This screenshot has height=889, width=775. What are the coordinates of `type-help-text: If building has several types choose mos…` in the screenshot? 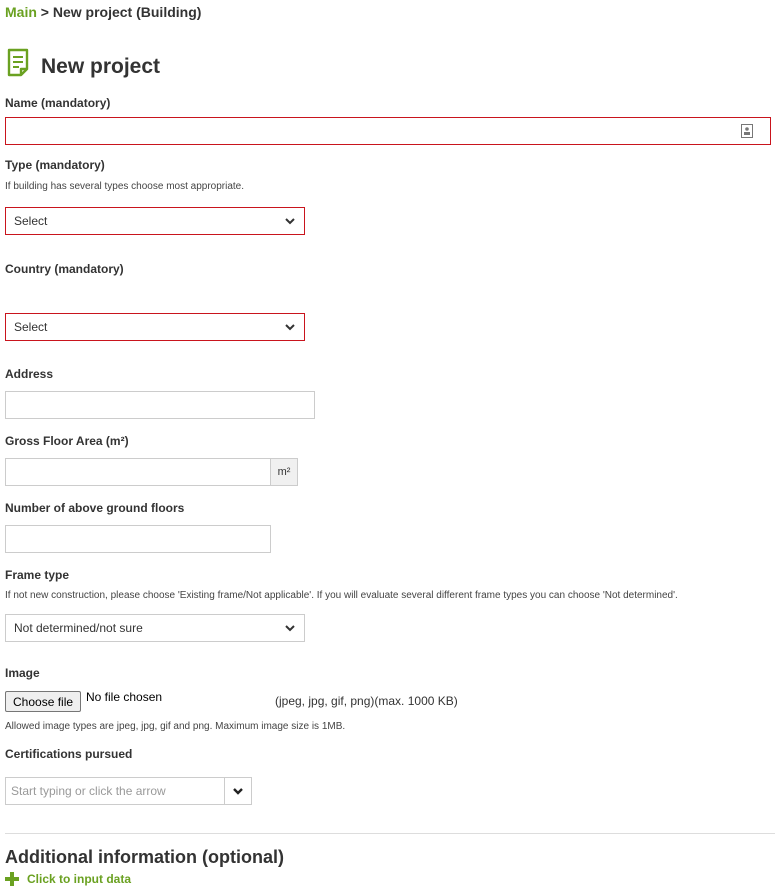 It's located at (125, 186).